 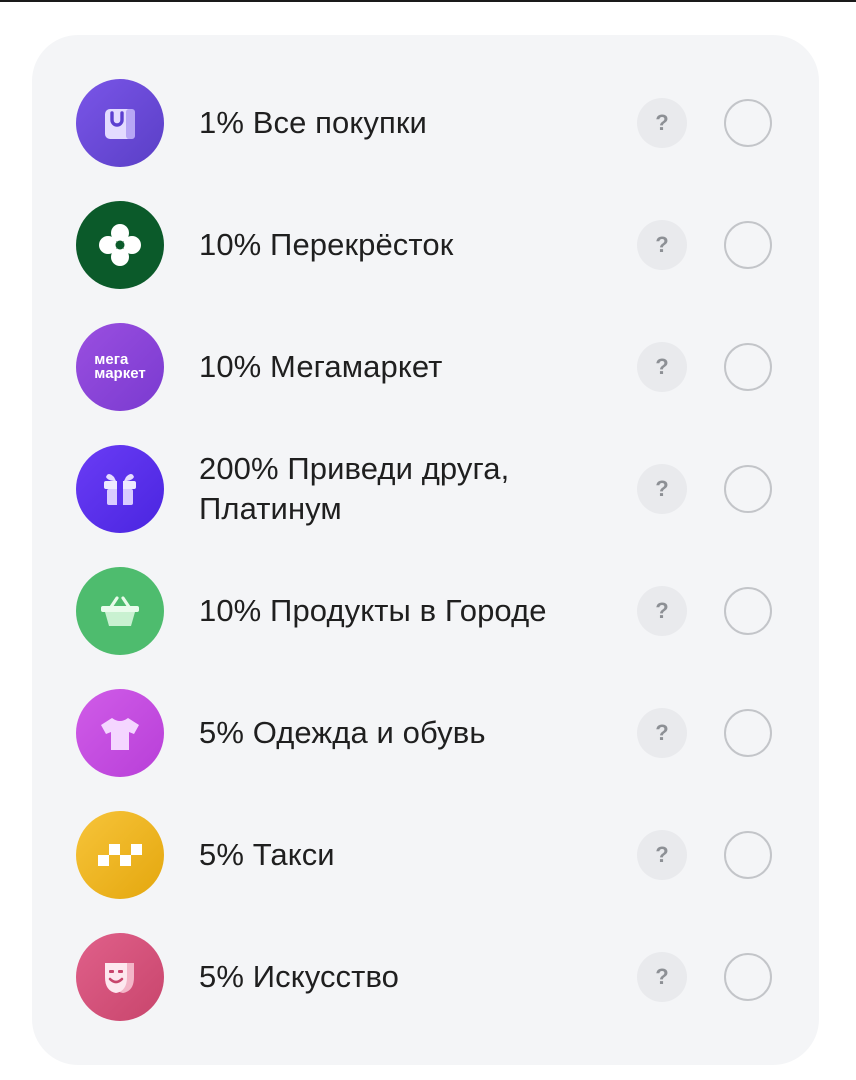 What do you see at coordinates (120, 977) in the screenshot?
I see `theatre-mask-icon` at bounding box center [120, 977].